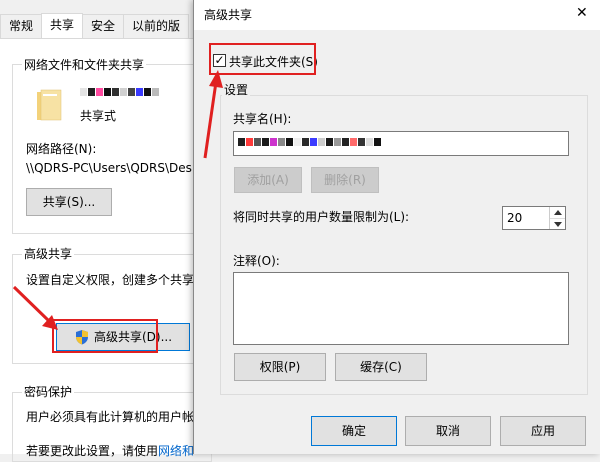 This screenshot has width=600, height=462. Describe the element at coordinates (582, 13) in the screenshot. I see `close-icon: ✕` at that location.